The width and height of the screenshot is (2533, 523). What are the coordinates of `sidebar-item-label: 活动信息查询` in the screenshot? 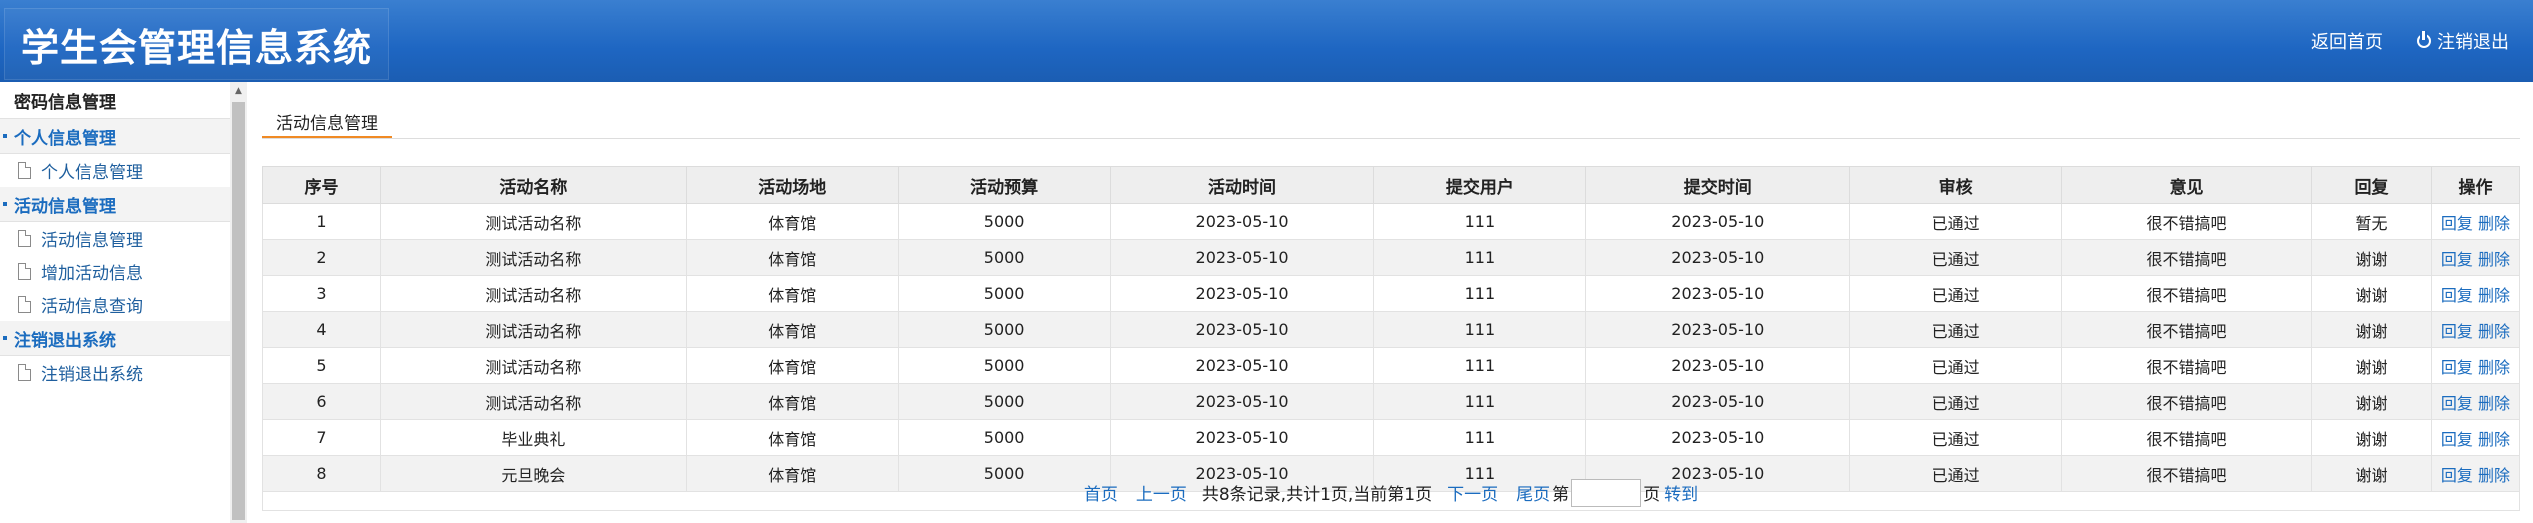 It's located at (92, 307).